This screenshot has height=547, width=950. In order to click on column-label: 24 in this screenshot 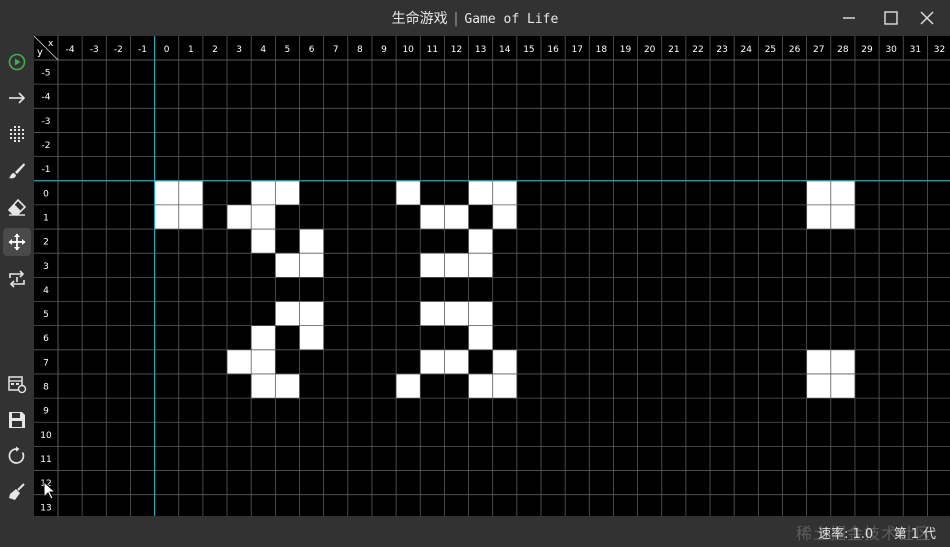, I will do `click(747, 50)`.